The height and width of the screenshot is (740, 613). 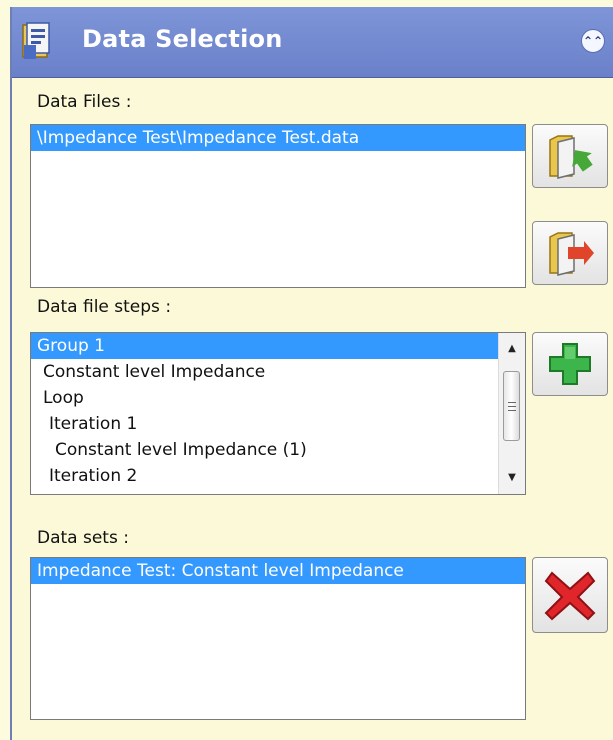 What do you see at coordinates (278, 398) in the screenshot?
I see `list-item: Loop` at bounding box center [278, 398].